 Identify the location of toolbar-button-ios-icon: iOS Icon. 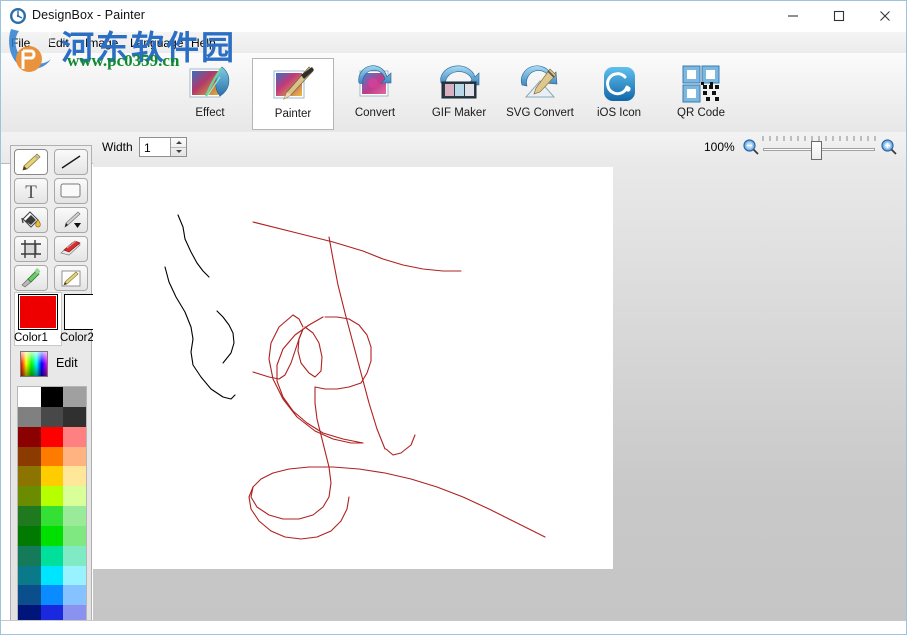
(619, 93).